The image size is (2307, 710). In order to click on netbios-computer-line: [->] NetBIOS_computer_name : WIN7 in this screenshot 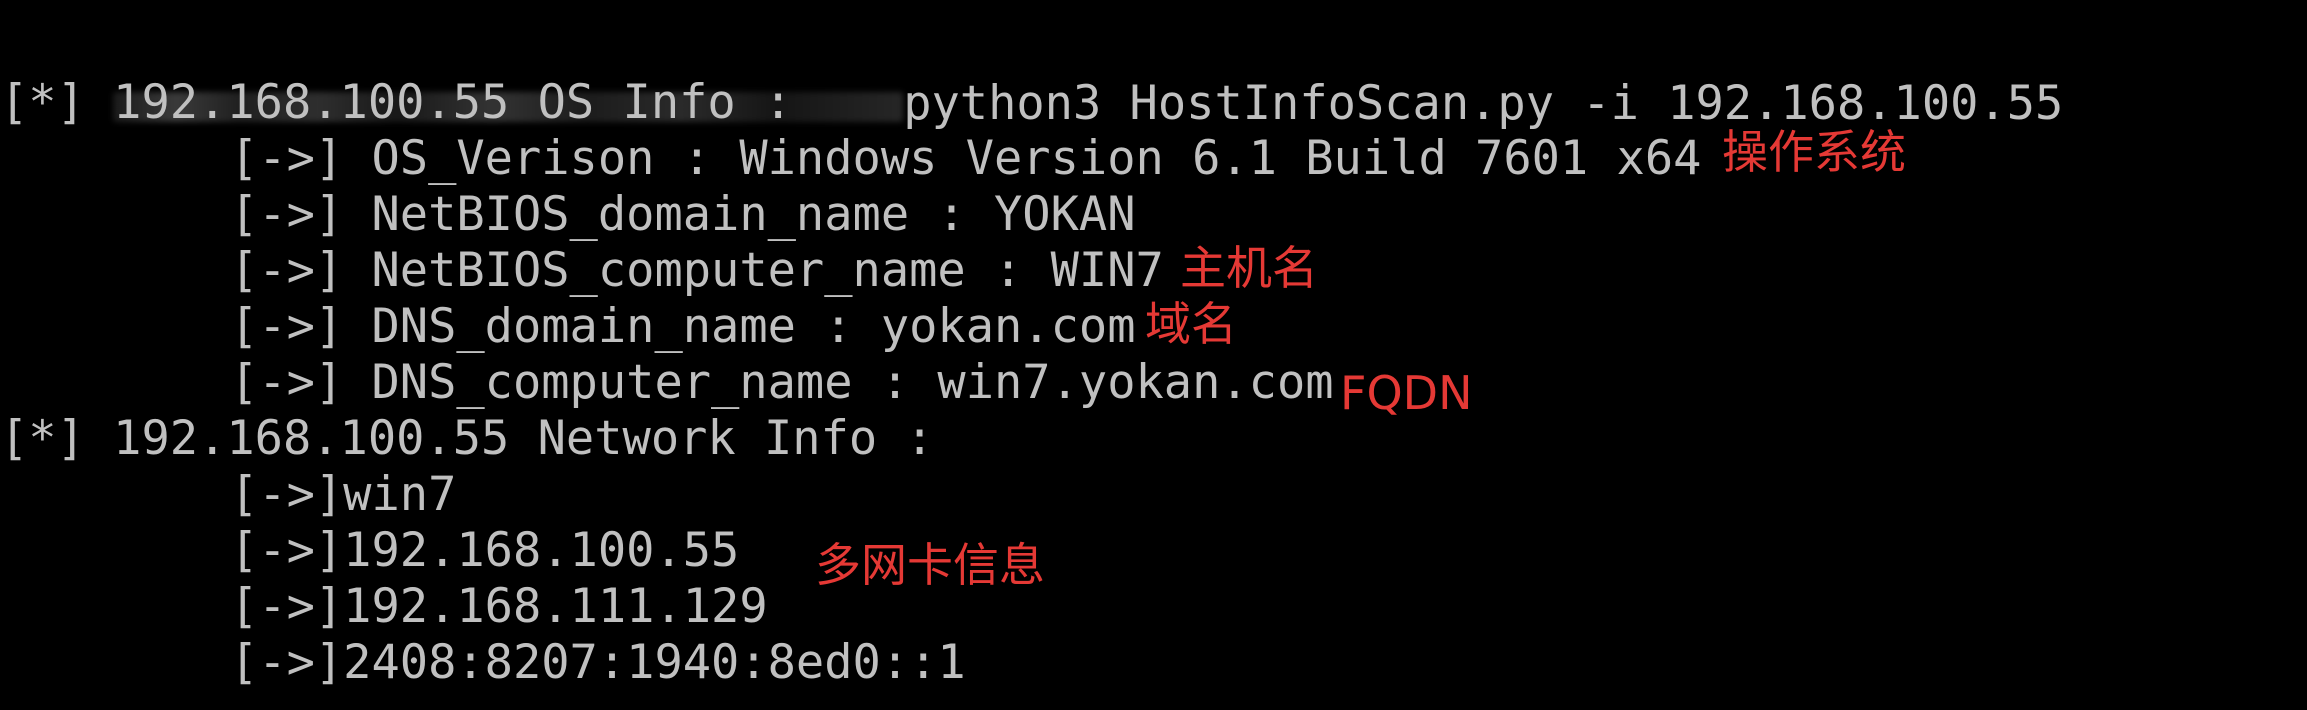, I will do `click(697, 270)`.